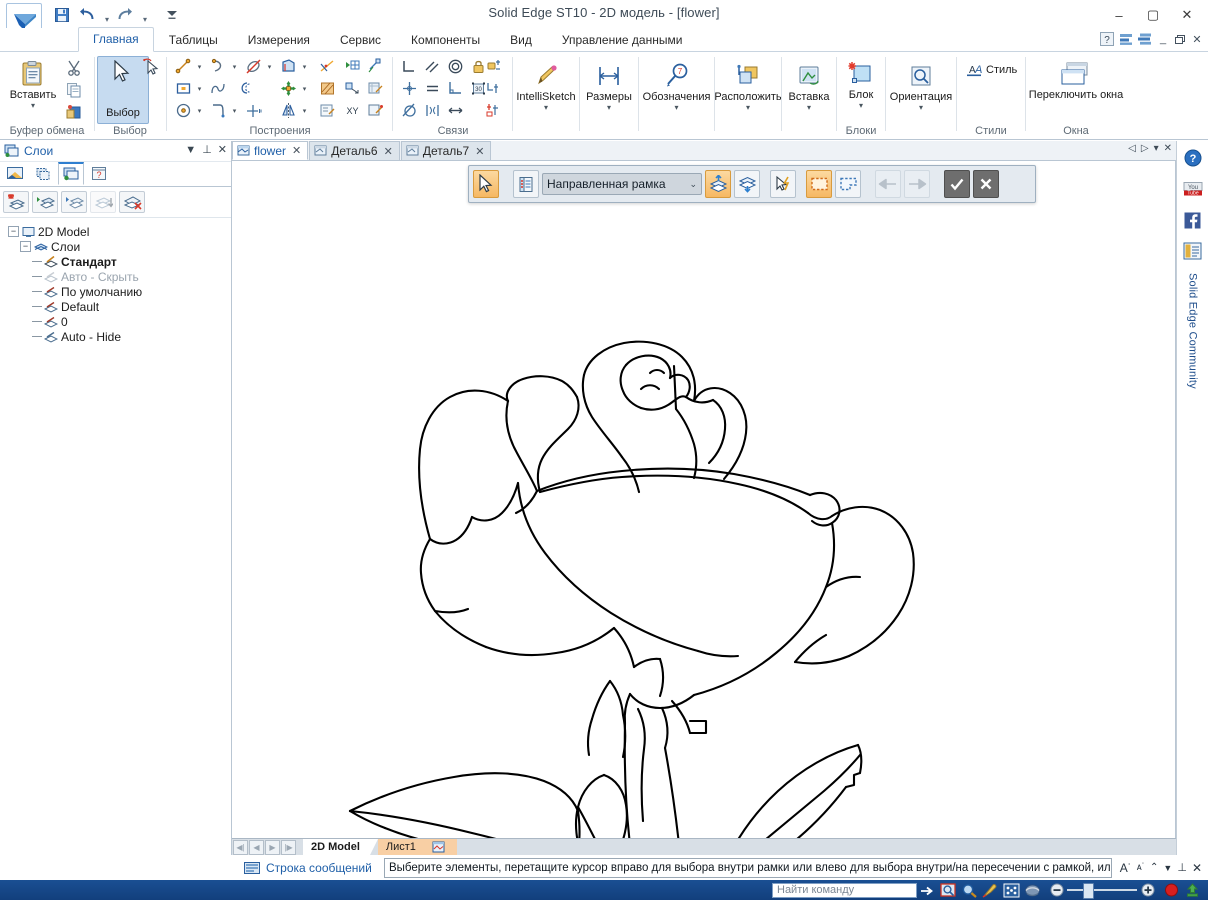  Describe the element at coordinates (1197, 39) in the screenshot. I see `inner-close-button: ✕` at that location.